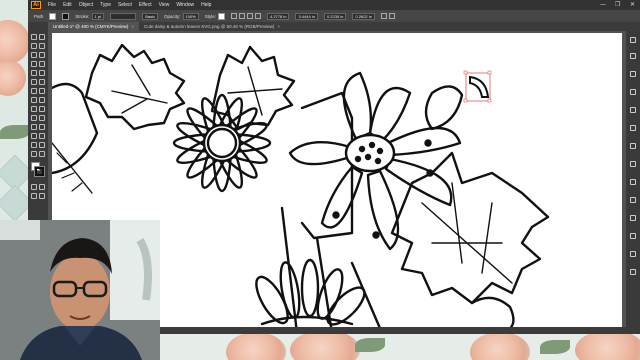  Describe the element at coordinates (86, 5) in the screenshot. I see `menu-object: Object` at that location.